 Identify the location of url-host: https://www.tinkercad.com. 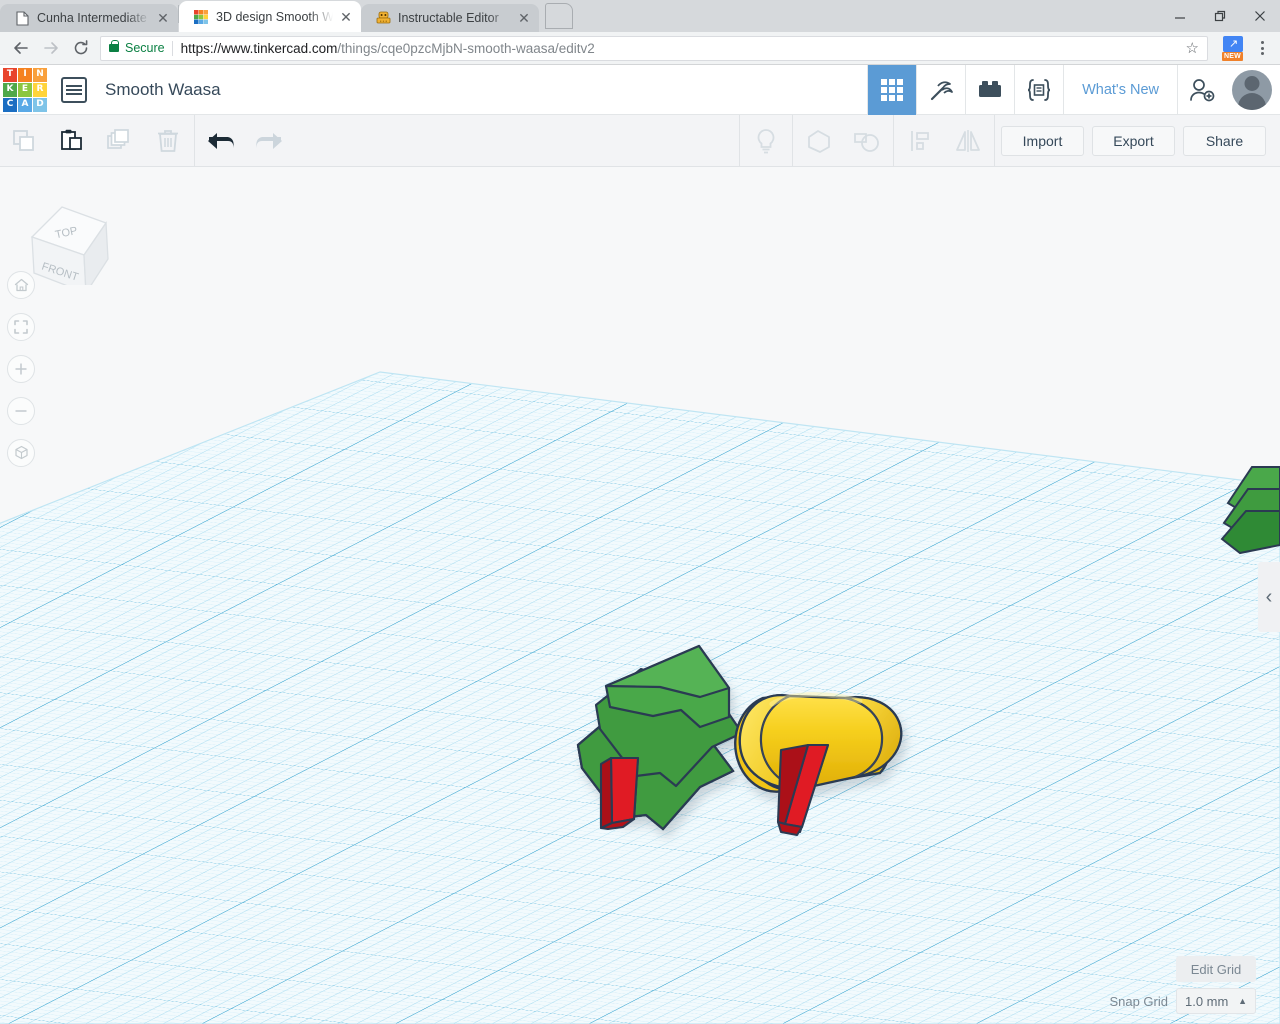
(259, 48).